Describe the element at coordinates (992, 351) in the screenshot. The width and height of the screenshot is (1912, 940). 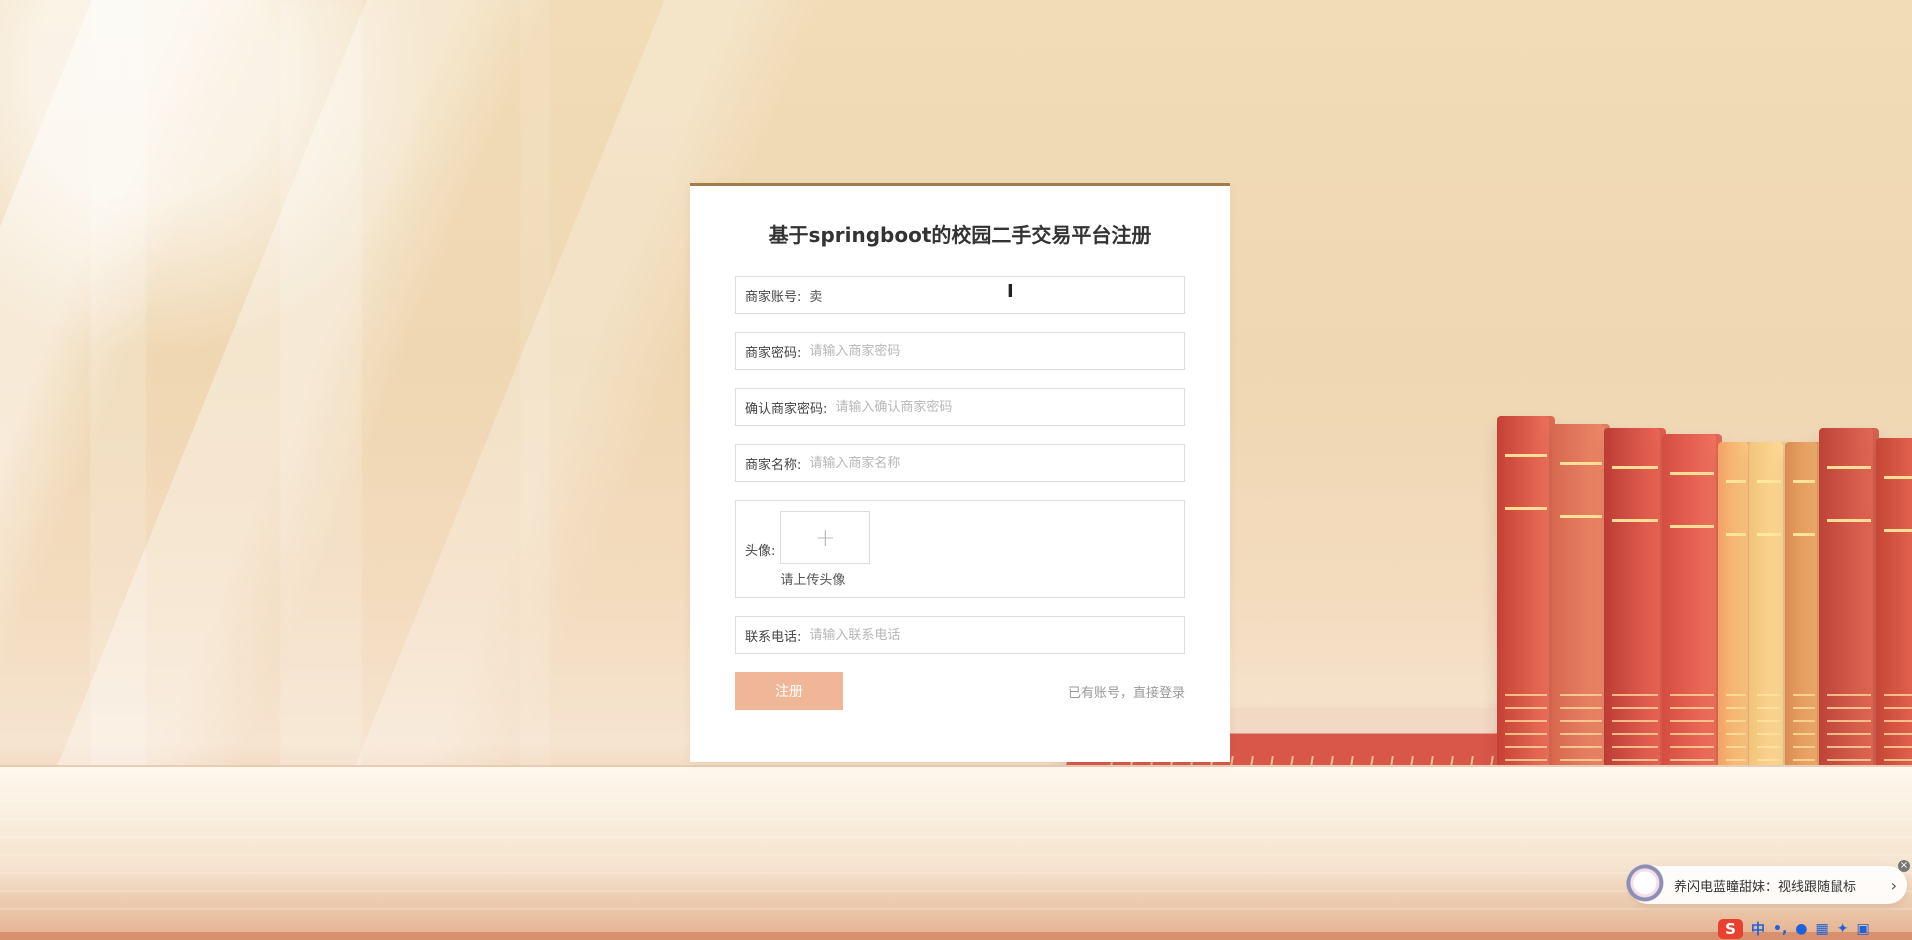
I see `merchant-password-input` at that location.